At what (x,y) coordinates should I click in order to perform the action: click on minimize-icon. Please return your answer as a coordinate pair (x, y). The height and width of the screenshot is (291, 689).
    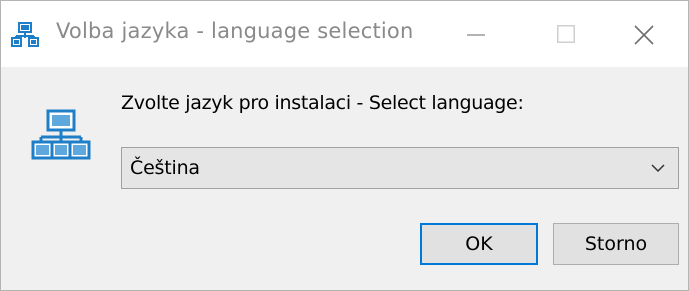
    Looking at the image, I should click on (476, 35).